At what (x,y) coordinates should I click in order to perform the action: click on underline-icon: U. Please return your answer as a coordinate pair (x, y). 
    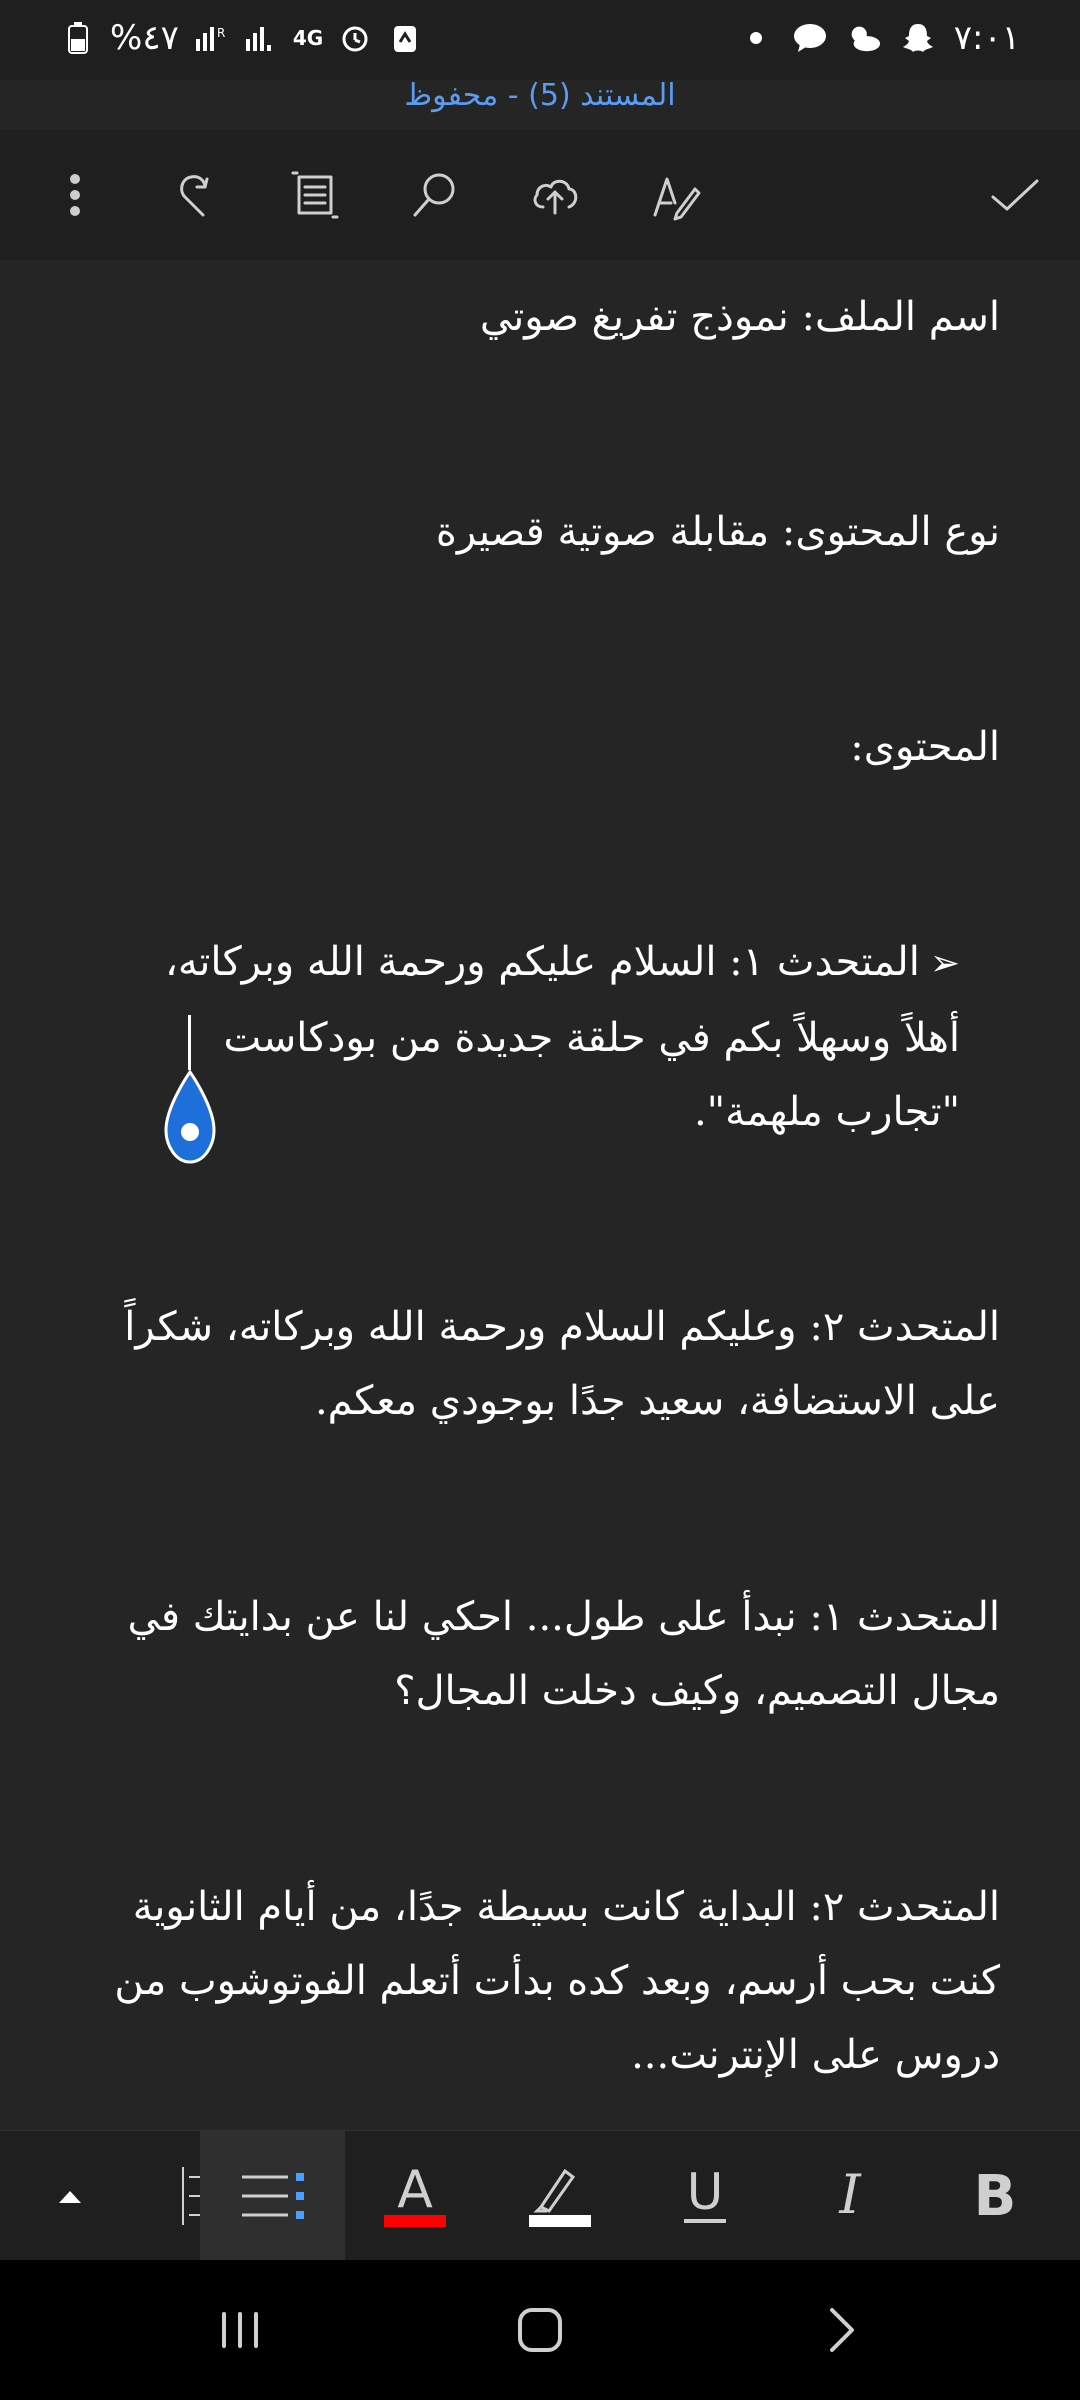
    Looking at the image, I should click on (705, 2193).